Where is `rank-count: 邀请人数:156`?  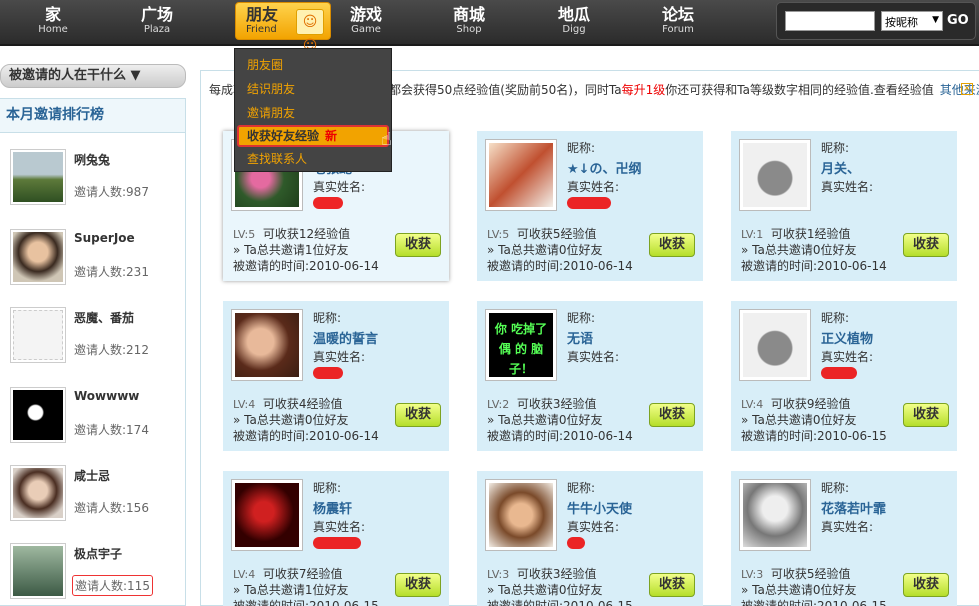 rank-count: 邀请人数:156 is located at coordinates (111, 508).